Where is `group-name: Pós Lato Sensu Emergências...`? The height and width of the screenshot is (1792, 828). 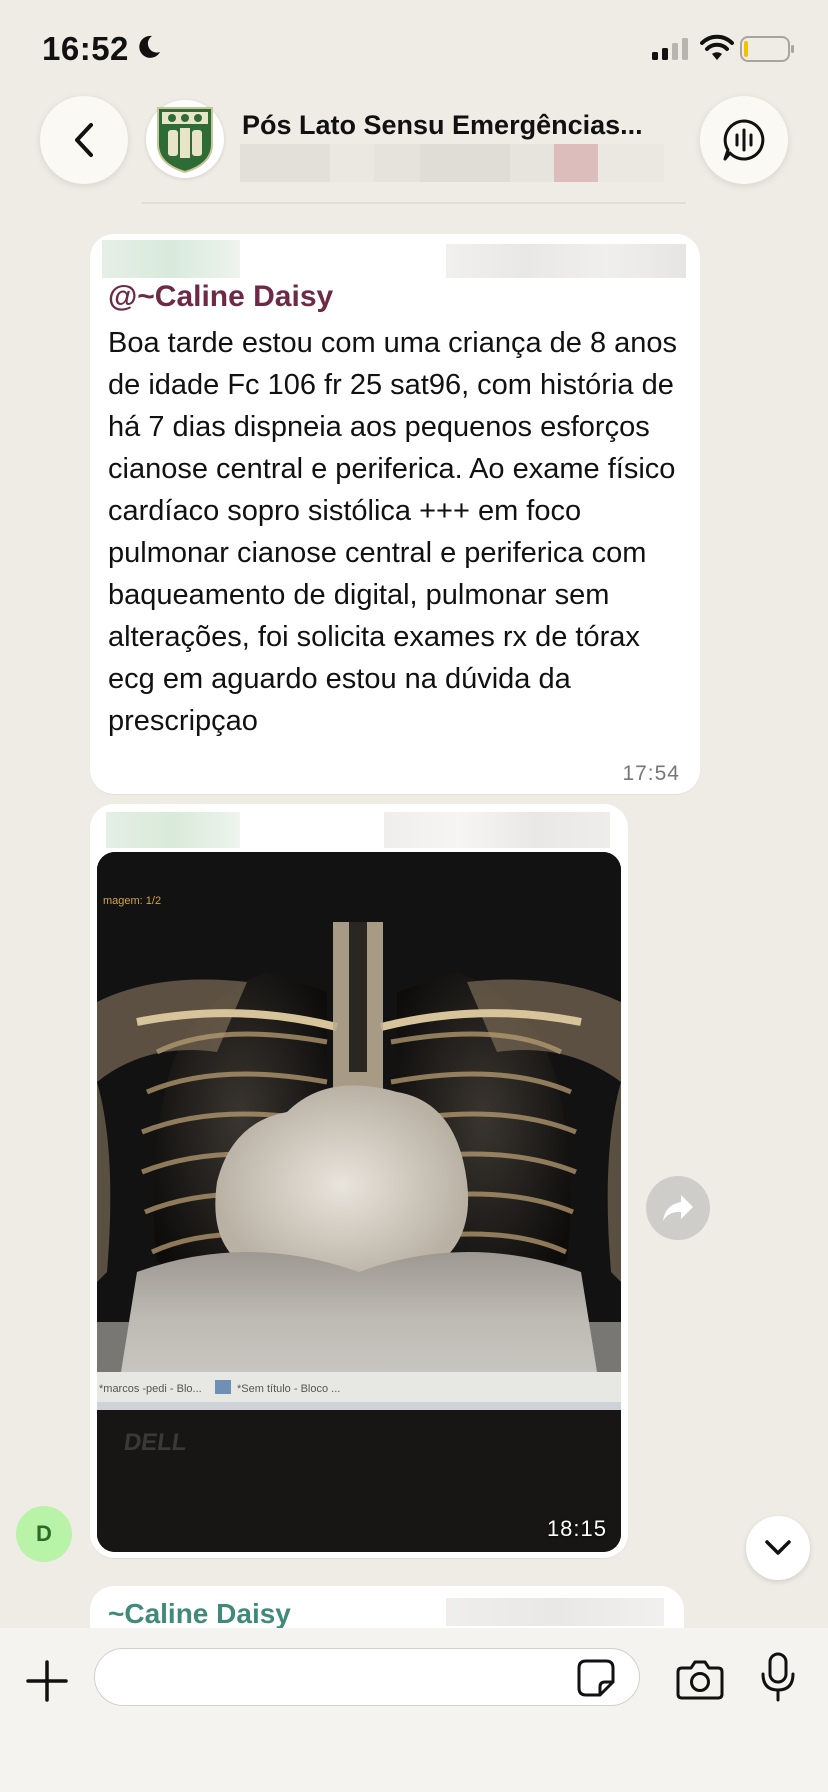 group-name: Pós Lato Sensu Emergências... is located at coordinates (452, 125).